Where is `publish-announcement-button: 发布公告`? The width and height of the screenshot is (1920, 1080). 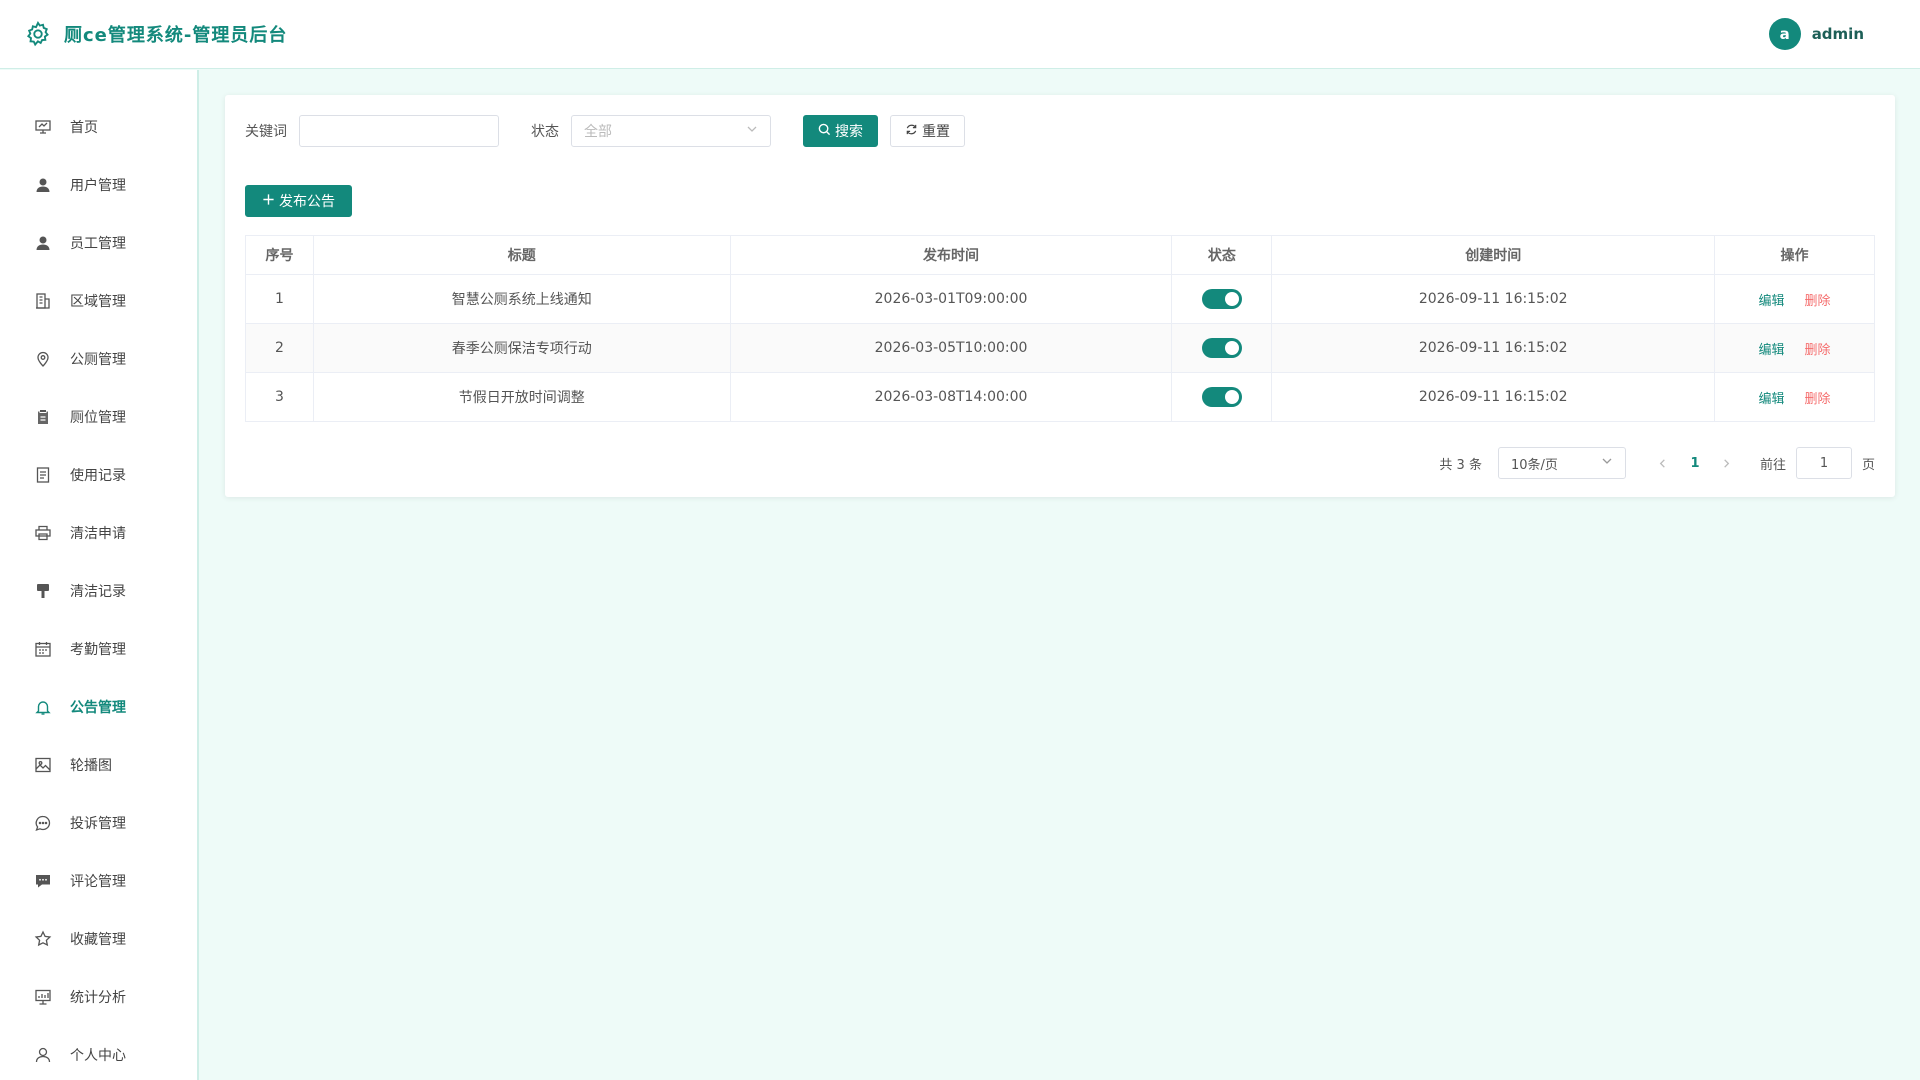 publish-announcement-button: 发布公告 is located at coordinates (298, 201).